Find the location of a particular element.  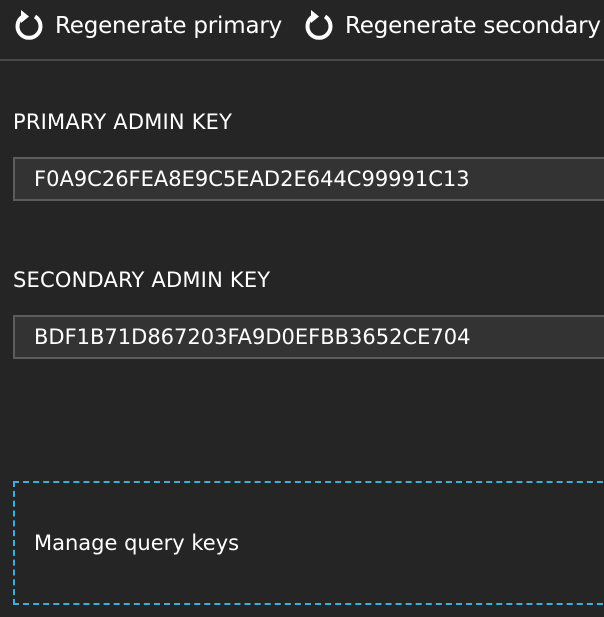

regenerate-primary-button: Regenerate primary is located at coordinates (147, 26).